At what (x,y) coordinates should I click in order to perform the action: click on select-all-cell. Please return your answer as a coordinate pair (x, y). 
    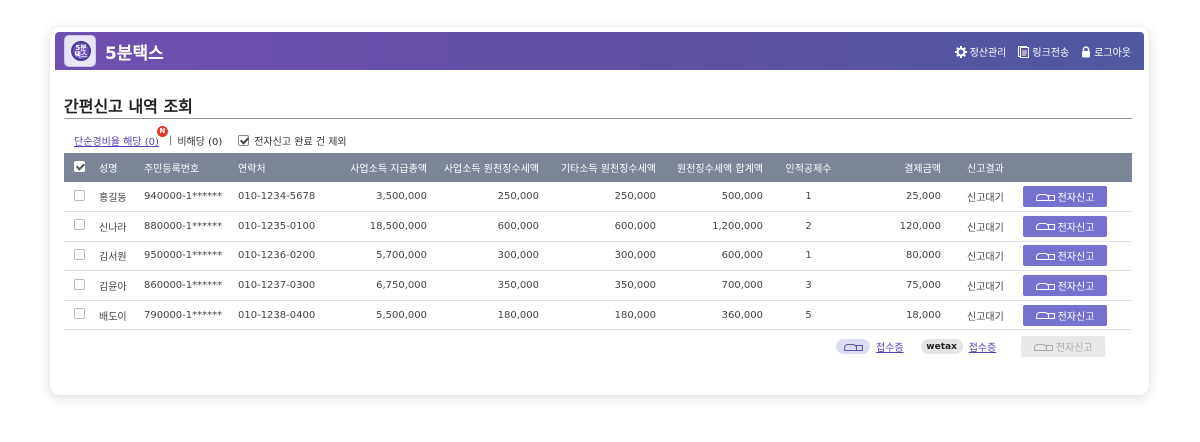
    Looking at the image, I should click on (79, 167).